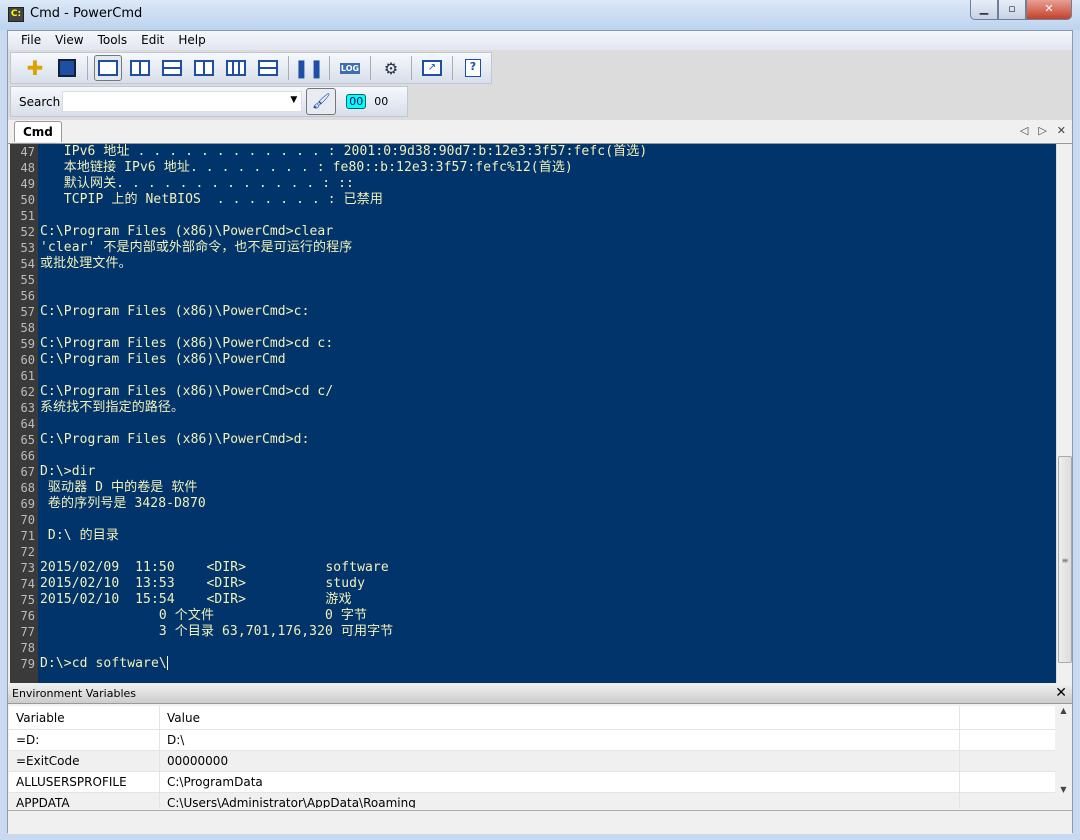  Describe the element at coordinates (27, 632) in the screenshot. I see `line-number: 77` at that location.